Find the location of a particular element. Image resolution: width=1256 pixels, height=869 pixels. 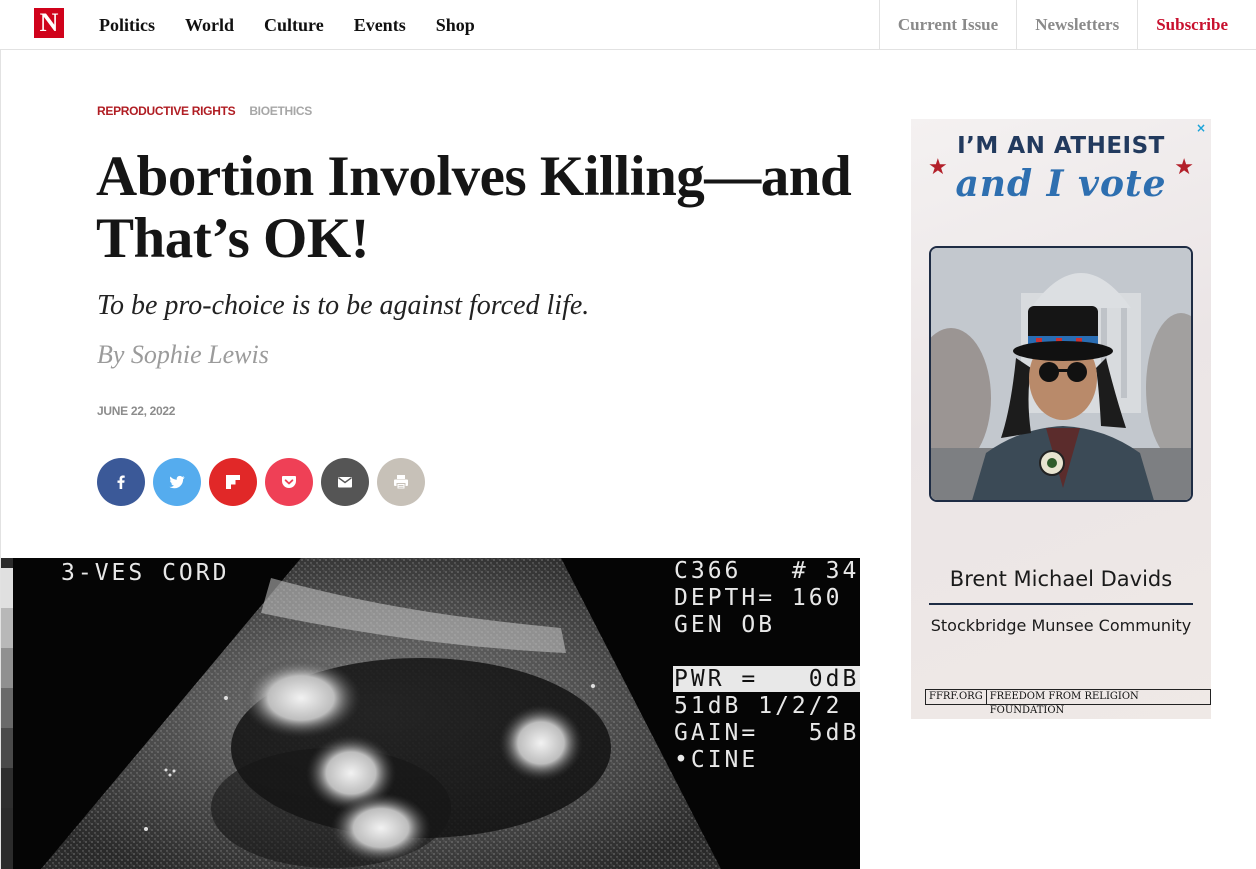

ultrasound-readout-7: •CINE is located at coordinates (716, 760).